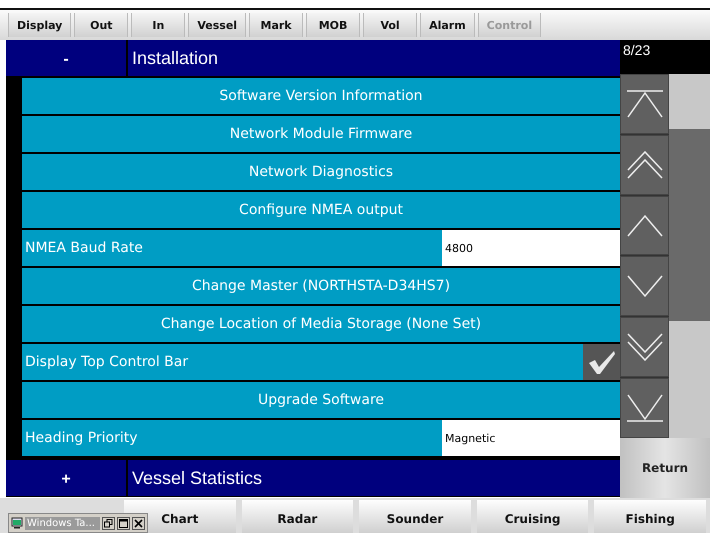 The width and height of the screenshot is (710, 533). Describe the element at coordinates (531, 248) in the screenshot. I see `setting-value-field: 4800` at that location.